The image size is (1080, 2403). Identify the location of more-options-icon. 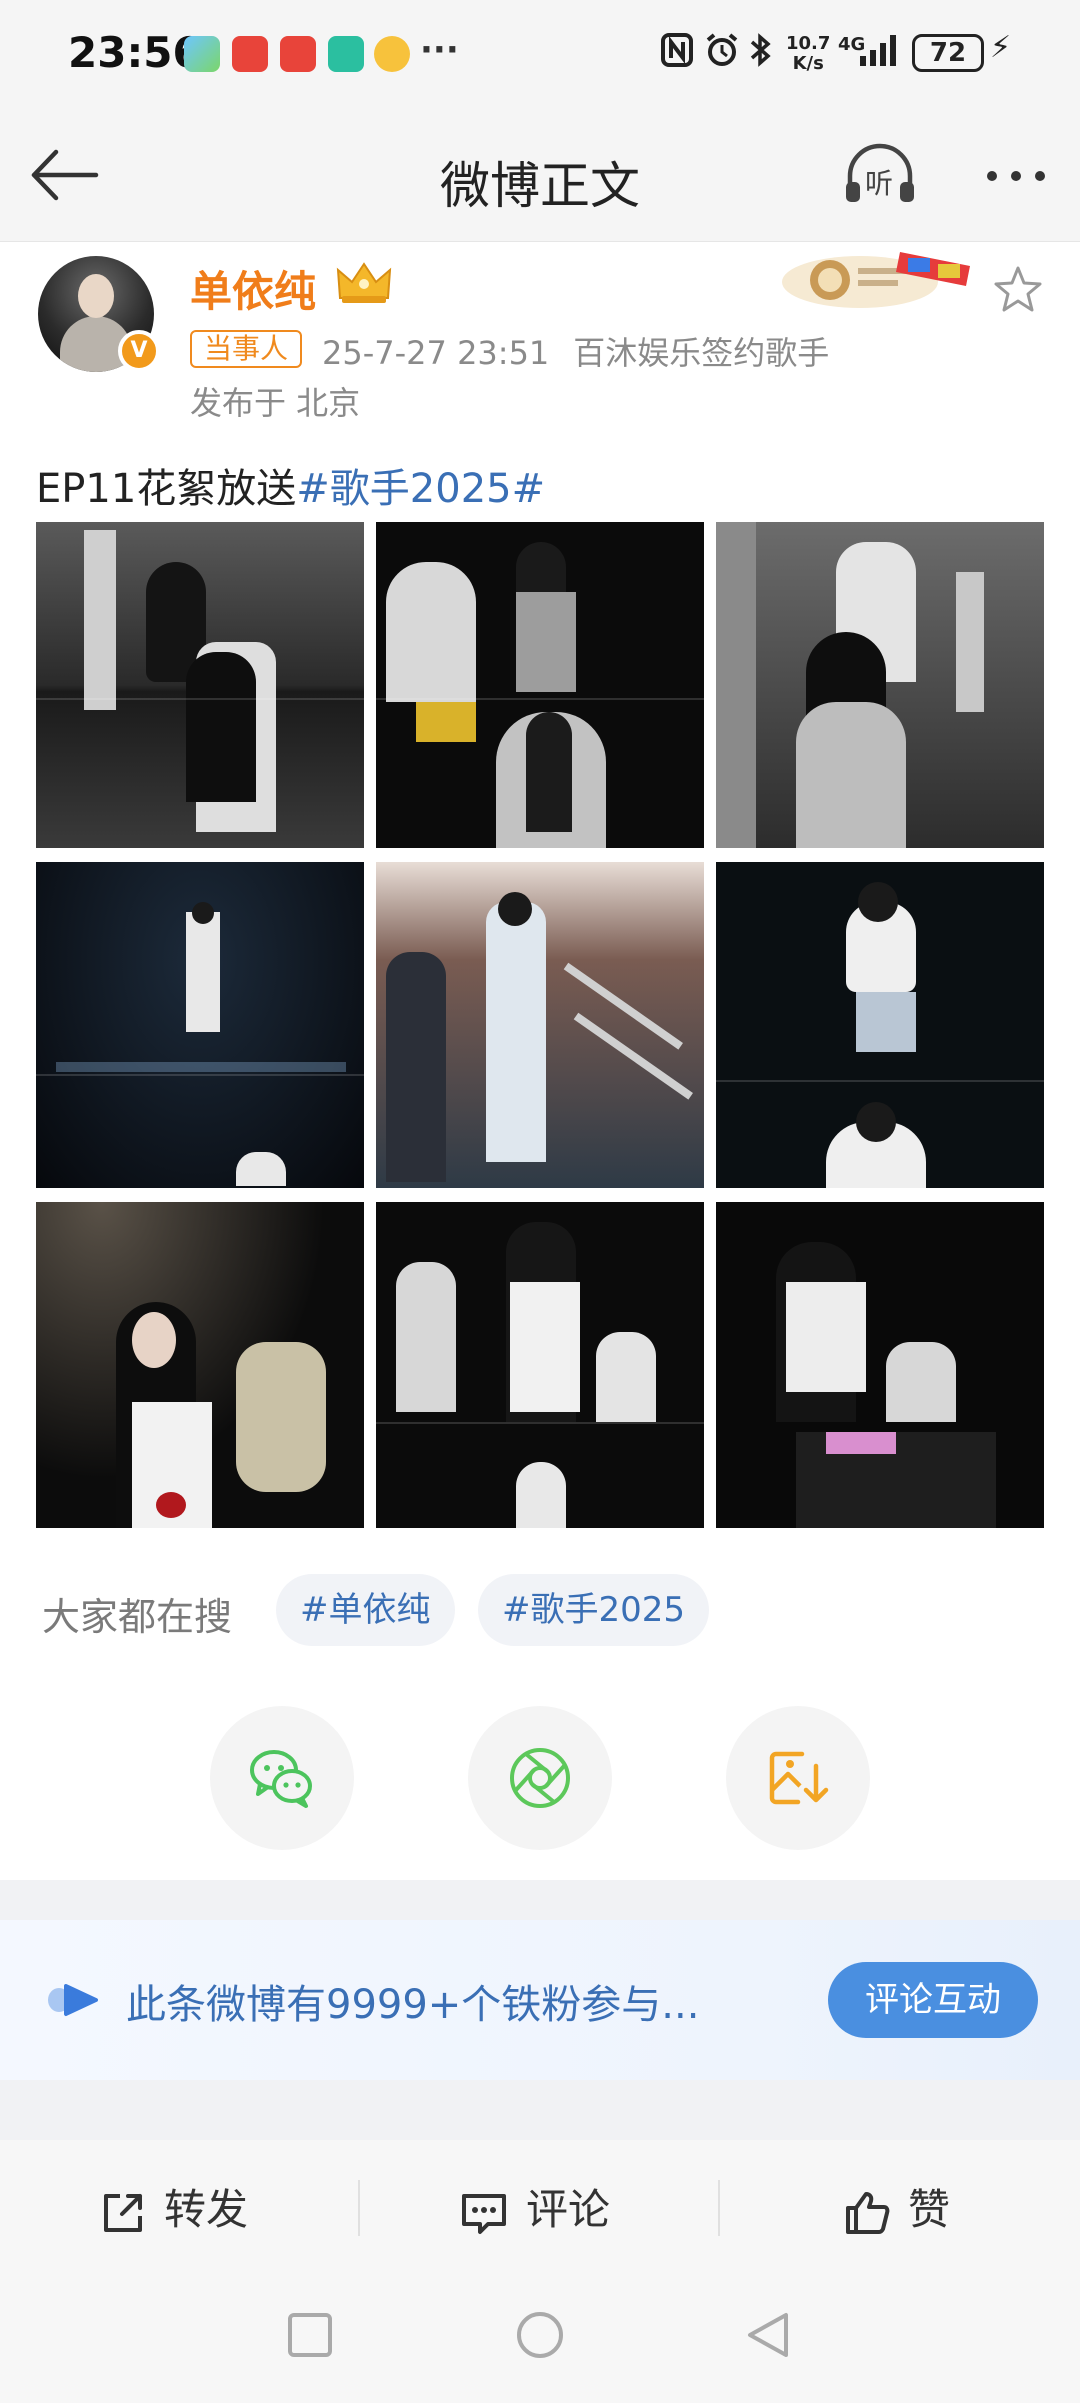
(1016, 175).